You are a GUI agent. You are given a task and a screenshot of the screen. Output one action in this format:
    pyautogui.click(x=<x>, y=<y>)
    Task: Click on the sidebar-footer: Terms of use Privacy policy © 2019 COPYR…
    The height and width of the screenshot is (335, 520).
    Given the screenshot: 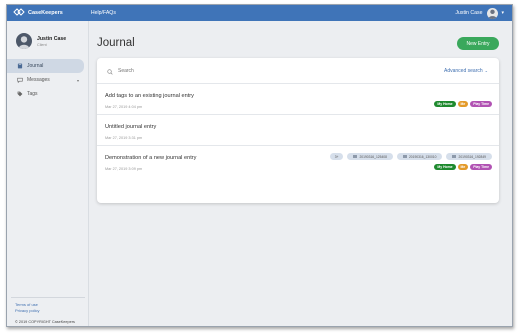 What is the action you would take?
    pyautogui.click(x=48, y=311)
    